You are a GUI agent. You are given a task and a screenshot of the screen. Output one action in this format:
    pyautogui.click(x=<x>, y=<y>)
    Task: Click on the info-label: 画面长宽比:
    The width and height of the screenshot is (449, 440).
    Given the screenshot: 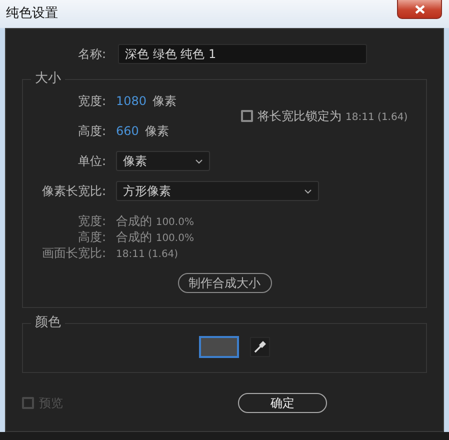 What is the action you would take?
    pyautogui.click(x=73, y=253)
    